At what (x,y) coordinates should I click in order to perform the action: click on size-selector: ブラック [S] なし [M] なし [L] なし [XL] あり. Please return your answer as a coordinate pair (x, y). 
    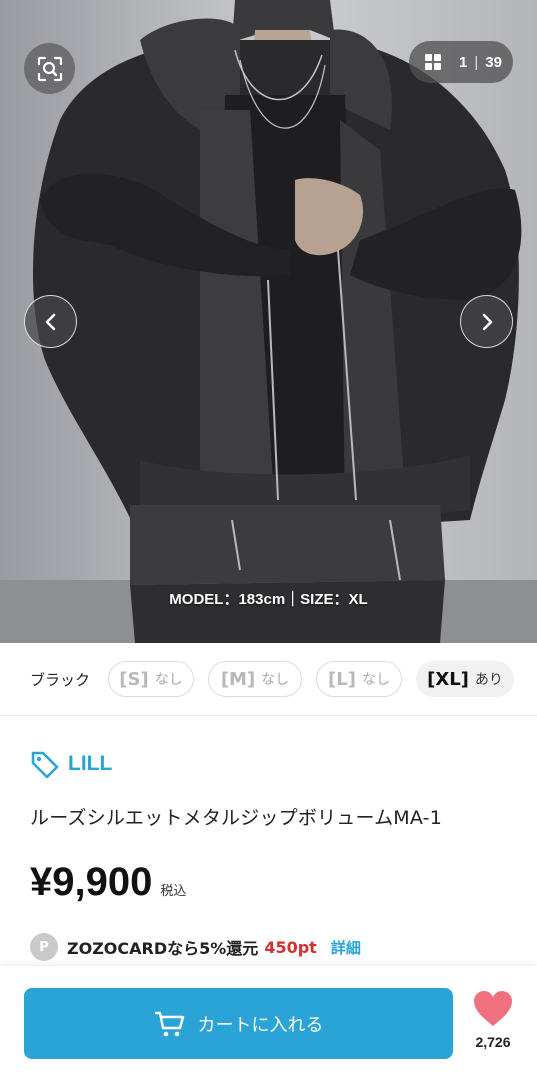
    Looking at the image, I should click on (268, 679).